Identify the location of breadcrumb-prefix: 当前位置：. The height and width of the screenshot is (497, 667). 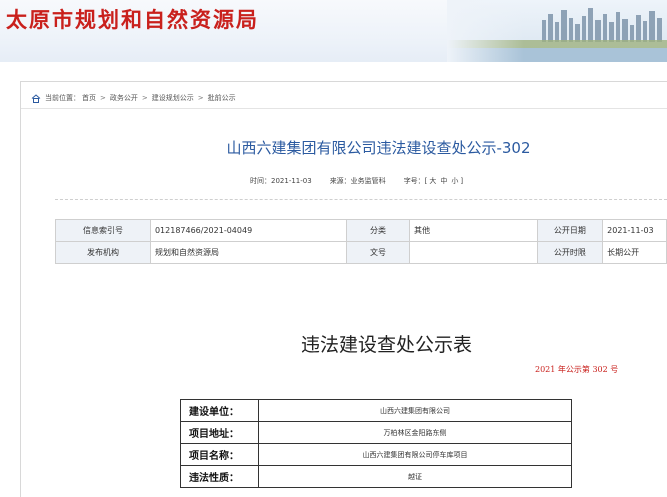
(62, 98).